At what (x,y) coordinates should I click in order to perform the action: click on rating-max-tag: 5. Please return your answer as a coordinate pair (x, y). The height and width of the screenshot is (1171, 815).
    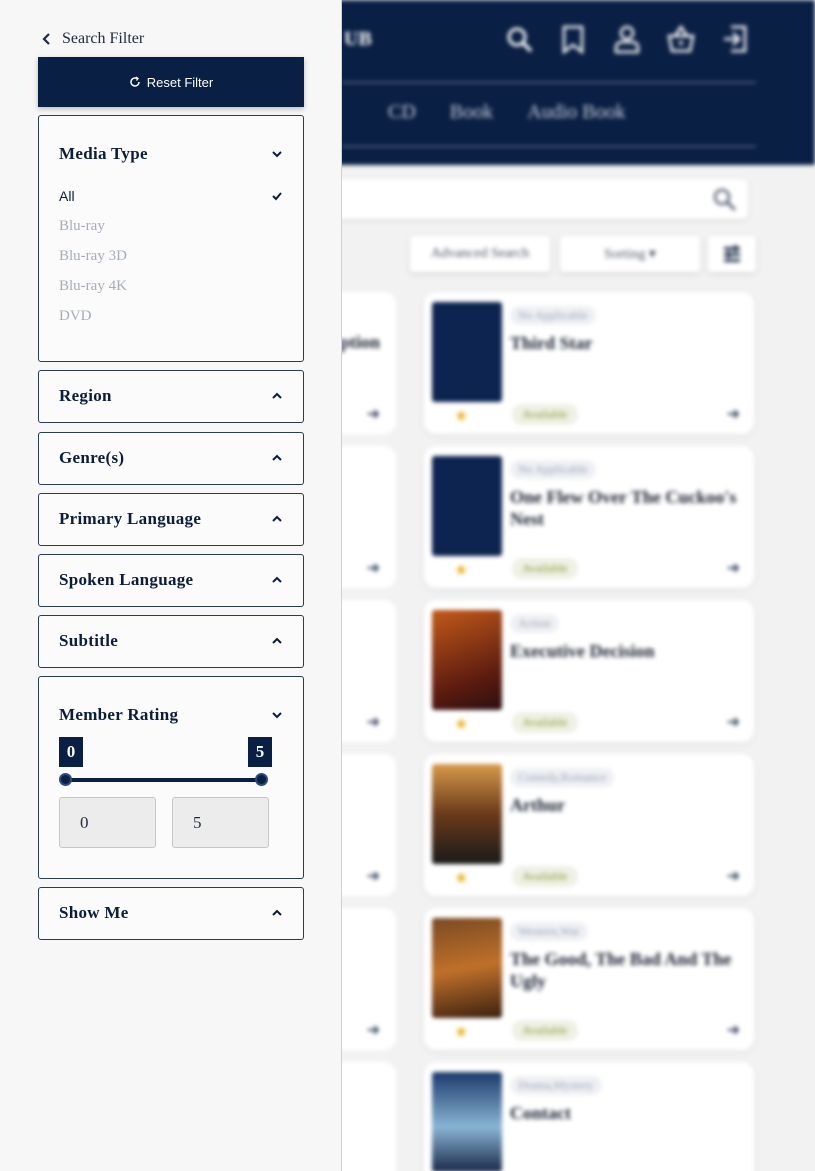
    Looking at the image, I should click on (260, 752).